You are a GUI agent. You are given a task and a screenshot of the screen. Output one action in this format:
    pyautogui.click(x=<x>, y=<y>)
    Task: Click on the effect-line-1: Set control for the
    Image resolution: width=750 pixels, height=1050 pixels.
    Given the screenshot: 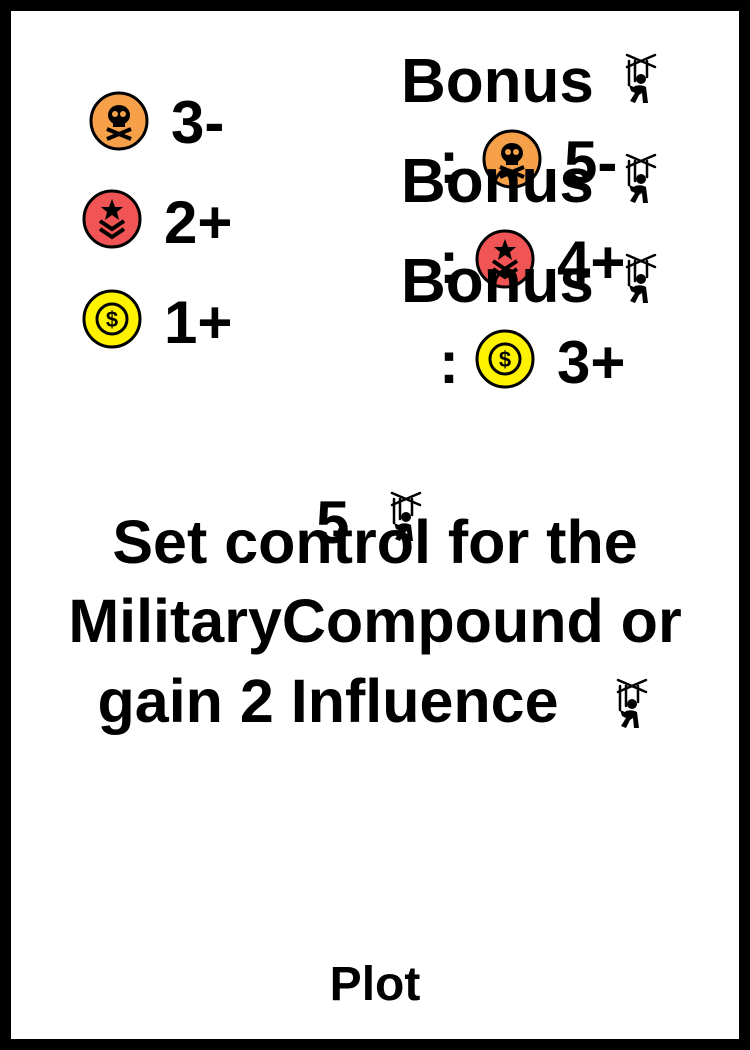 What is the action you would take?
    pyautogui.click(x=375, y=542)
    